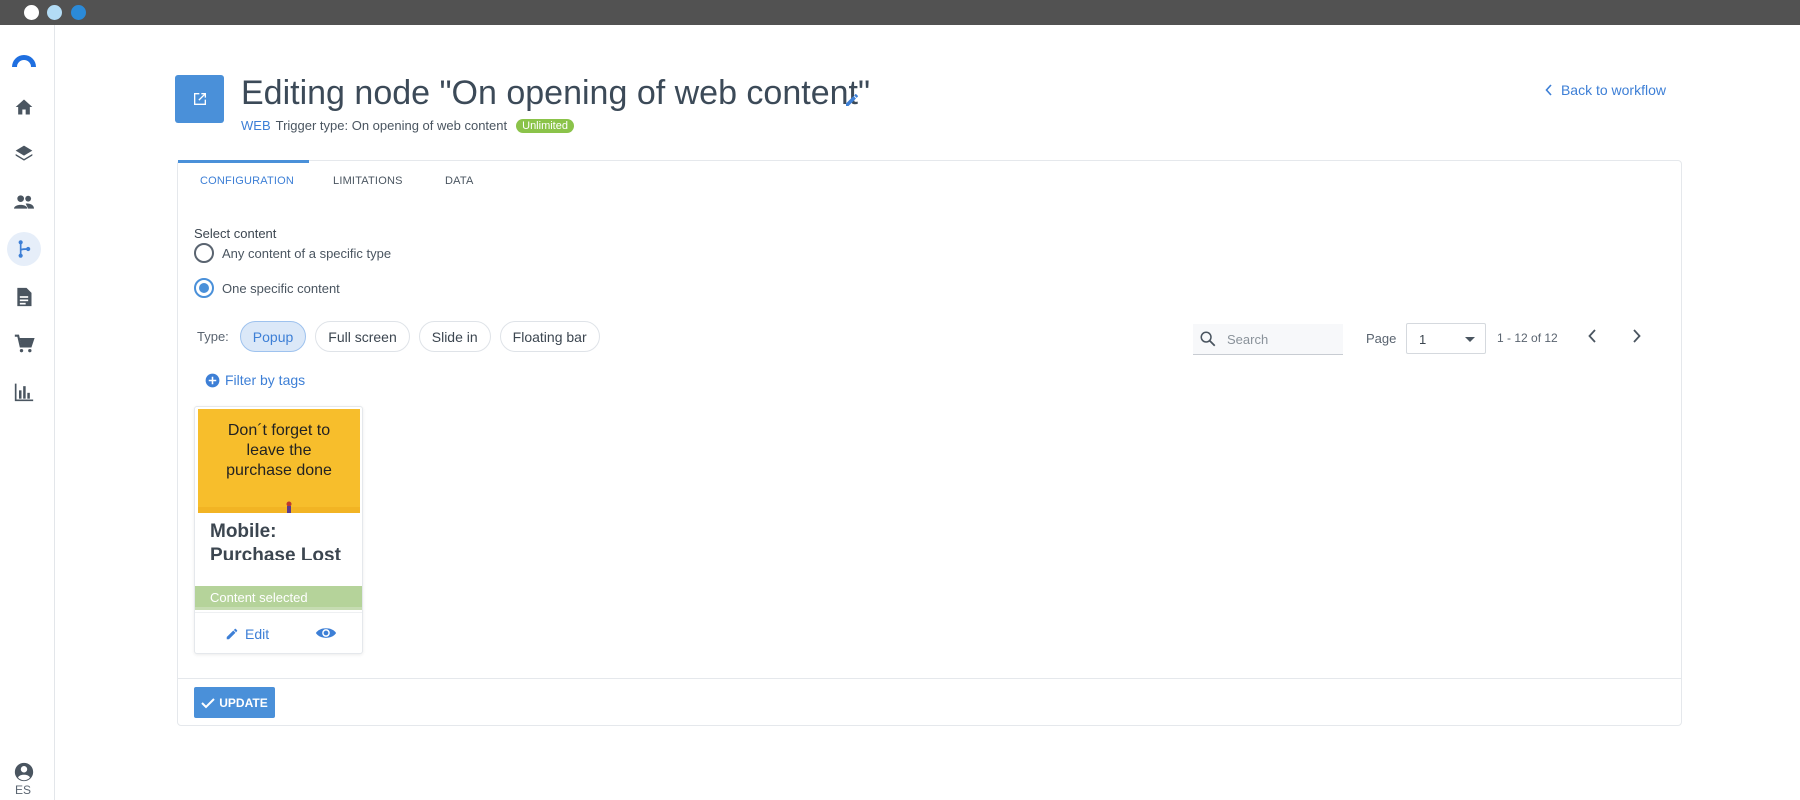 Image resolution: width=1800 pixels, height=800 pixels. I want to click on window-maximize-dot, so click(78, 12).